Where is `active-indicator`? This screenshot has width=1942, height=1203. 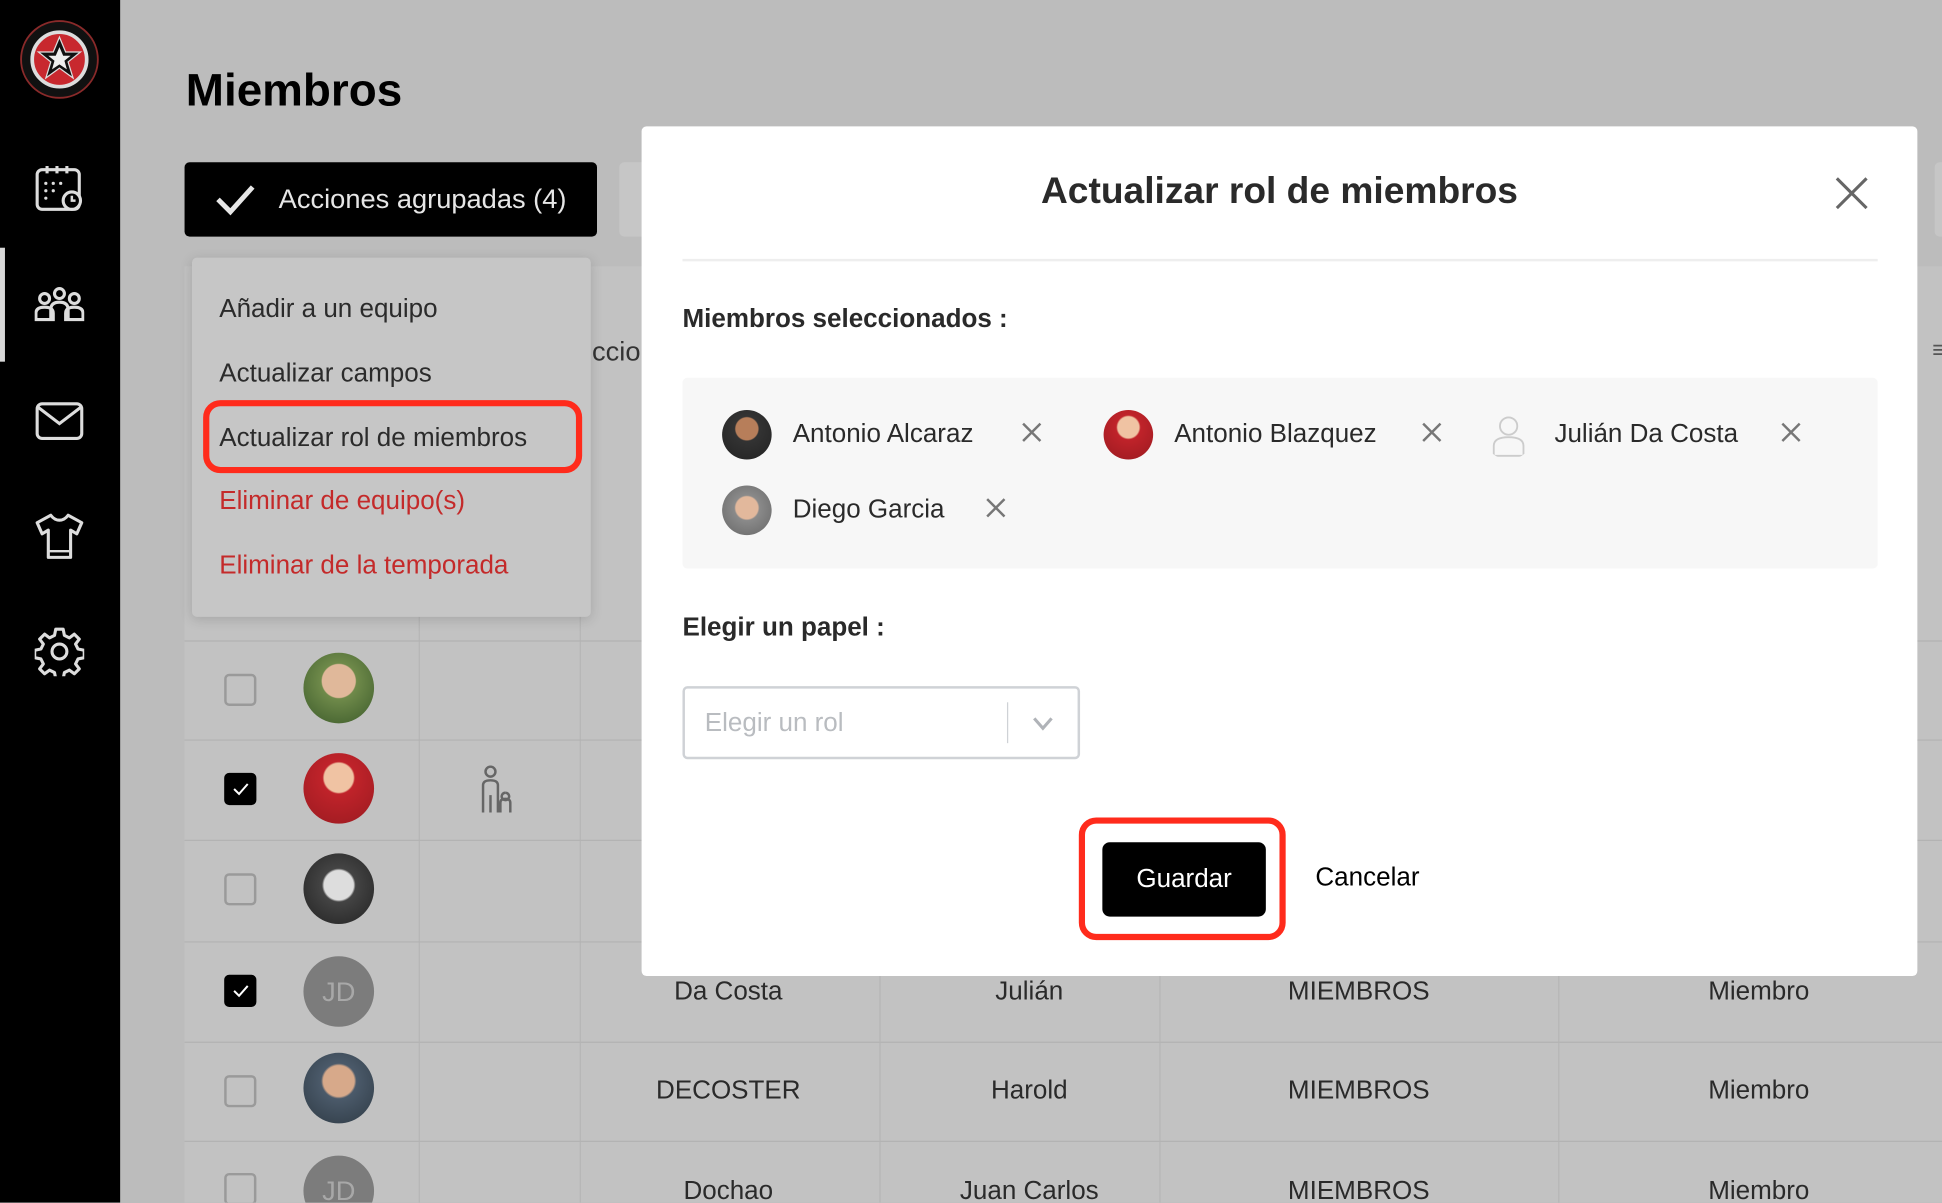
active-indicator is located at coordinates (2, 304).